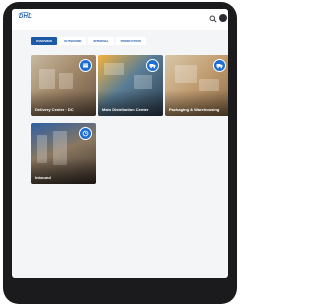 The image size is (320, 308). I want to click on tab-internal: INTERNAL, so click(101, 41).